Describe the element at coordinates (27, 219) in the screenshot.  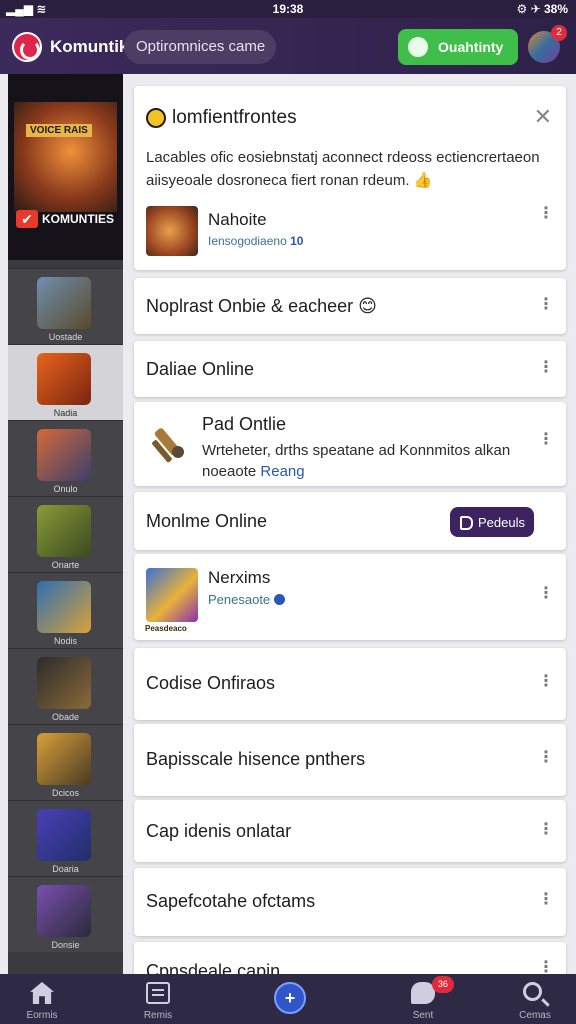
I see `checkmark-icon: ✔` at that location.